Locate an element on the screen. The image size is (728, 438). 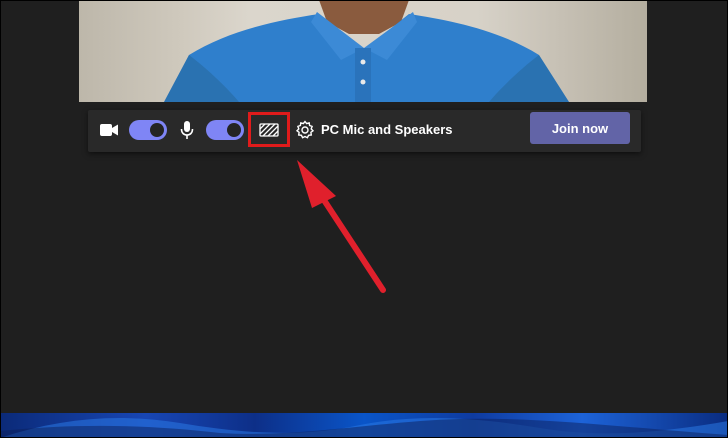
background-effects-button is located at coordinates (269, 129).